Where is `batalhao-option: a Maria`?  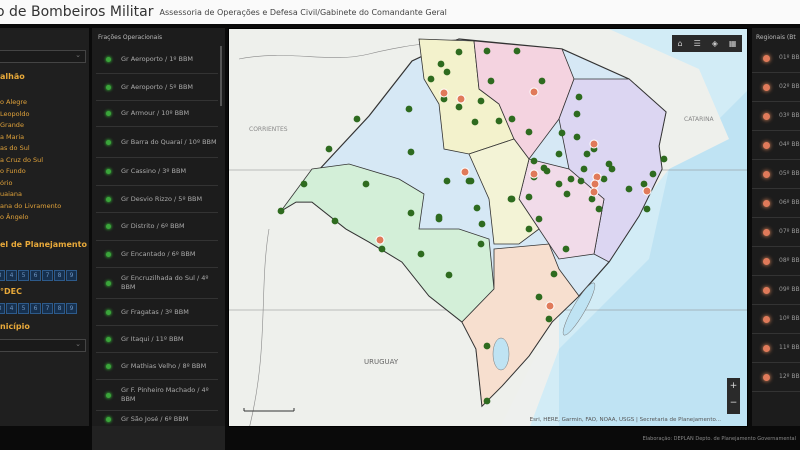 batalhao-option: a Maria is located at coordinates (12, 137).